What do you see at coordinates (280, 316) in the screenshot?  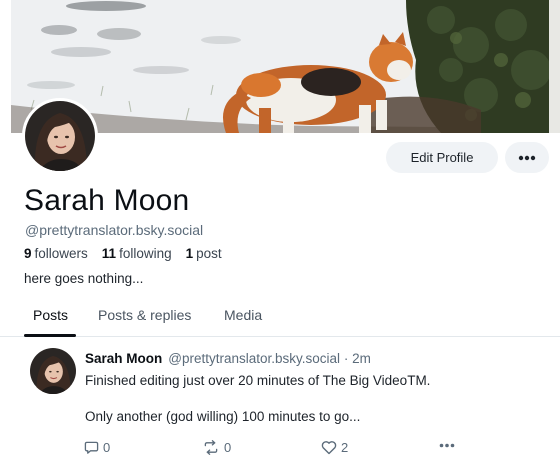 I see `profile-tabs: Posts Posts & replies Media` at bounding box center [280, 316].